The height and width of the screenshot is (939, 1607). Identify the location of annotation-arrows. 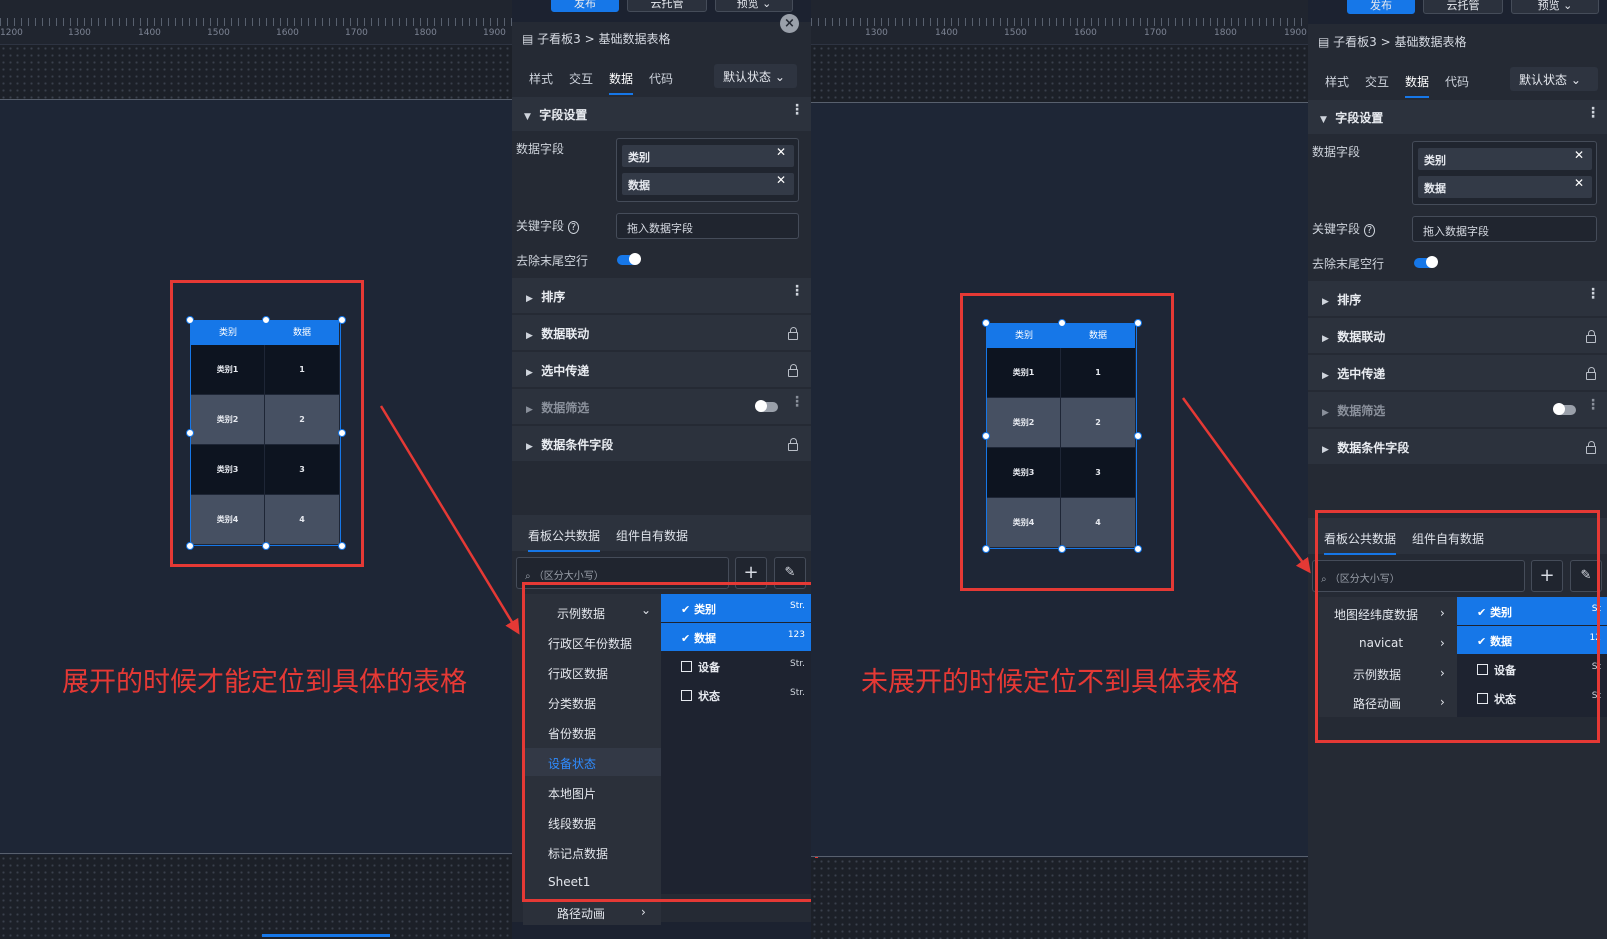
(845, 516).